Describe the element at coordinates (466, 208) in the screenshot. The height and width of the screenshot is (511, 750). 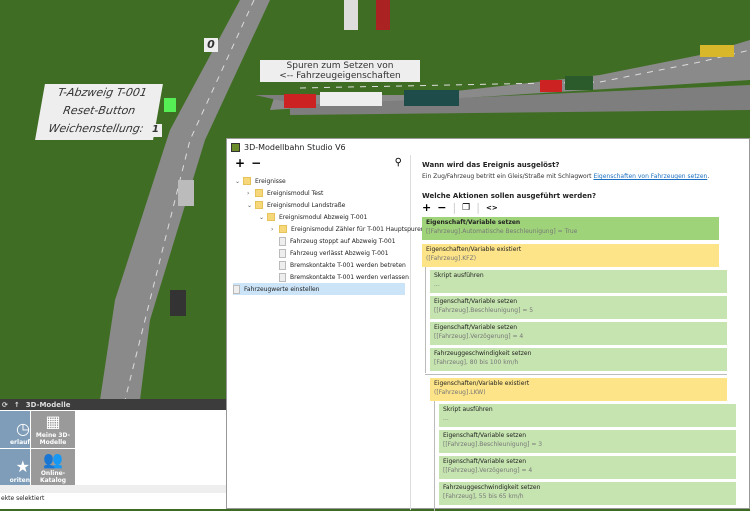
I see `copy-icon: ❐` at that location.